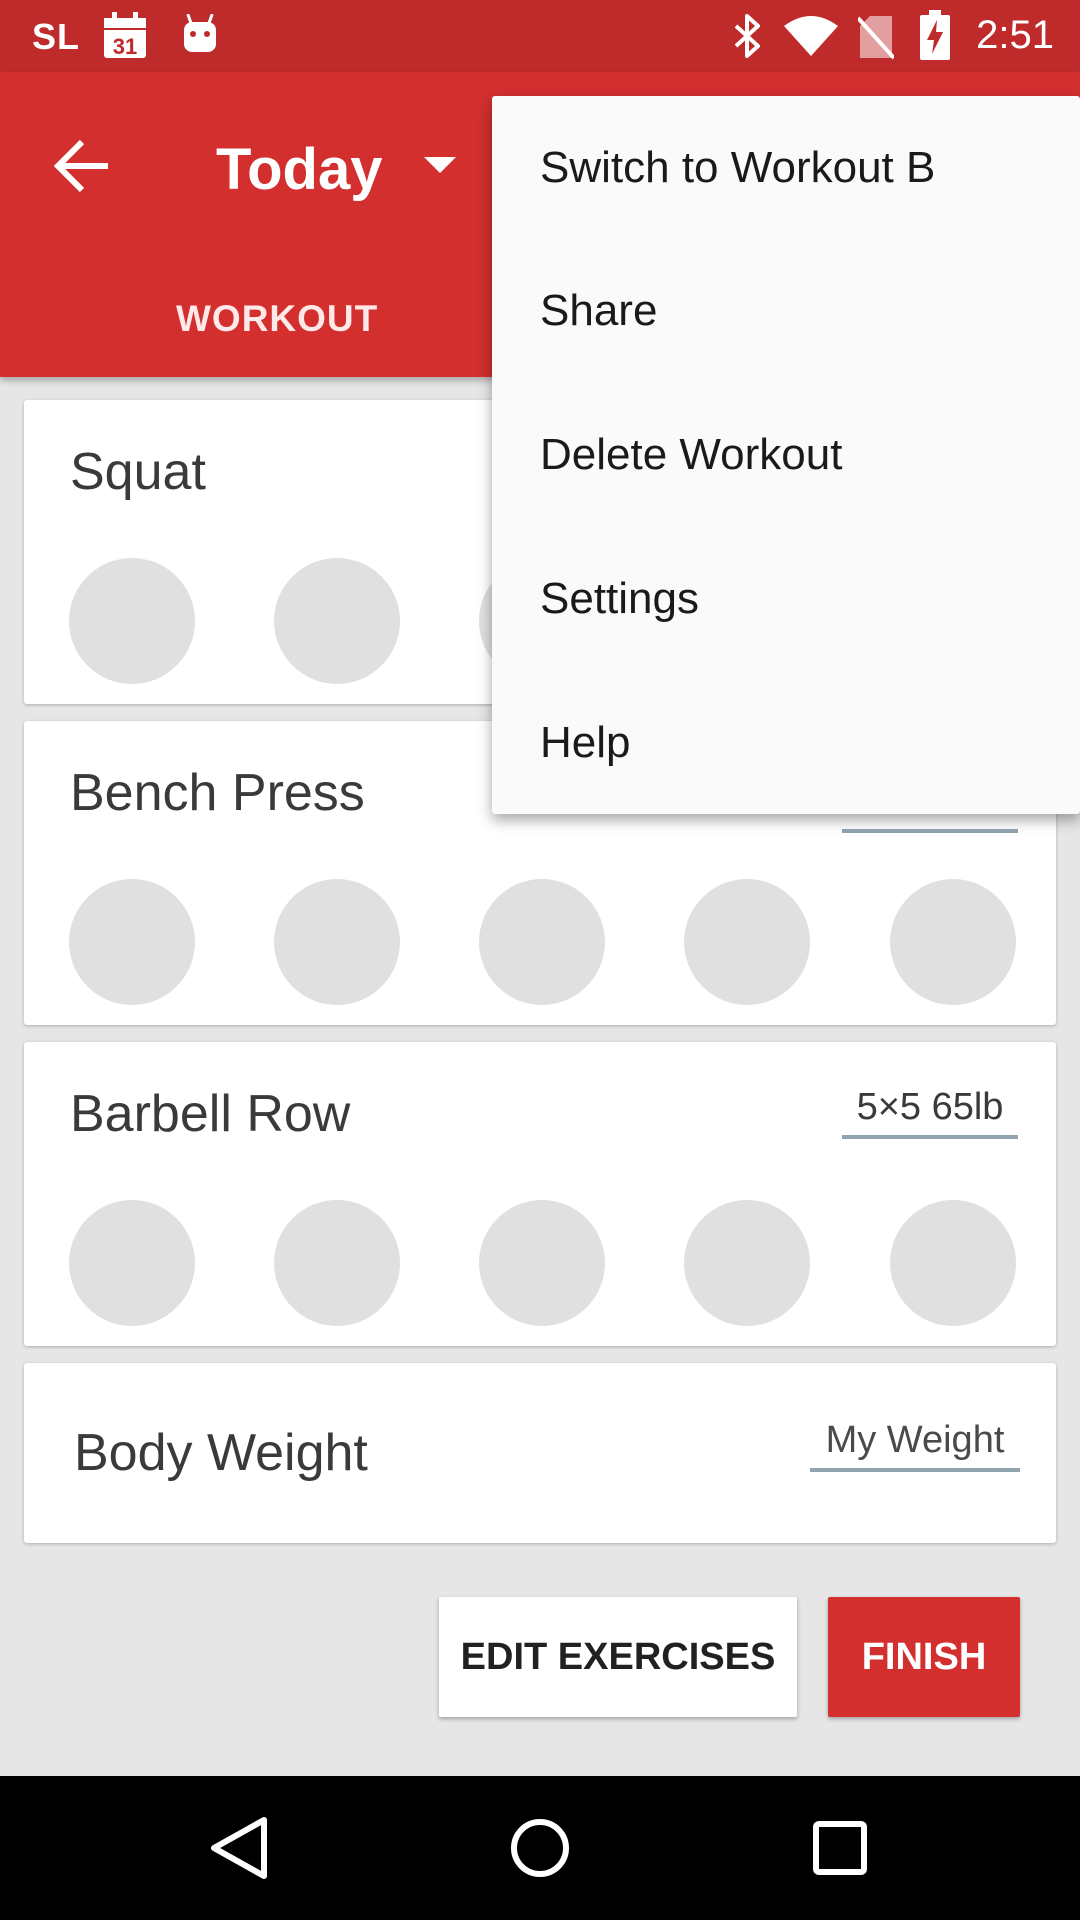 This screenshot has height=1920, width=1080. I want to click on calendar-day: 31, so click(125, 46).